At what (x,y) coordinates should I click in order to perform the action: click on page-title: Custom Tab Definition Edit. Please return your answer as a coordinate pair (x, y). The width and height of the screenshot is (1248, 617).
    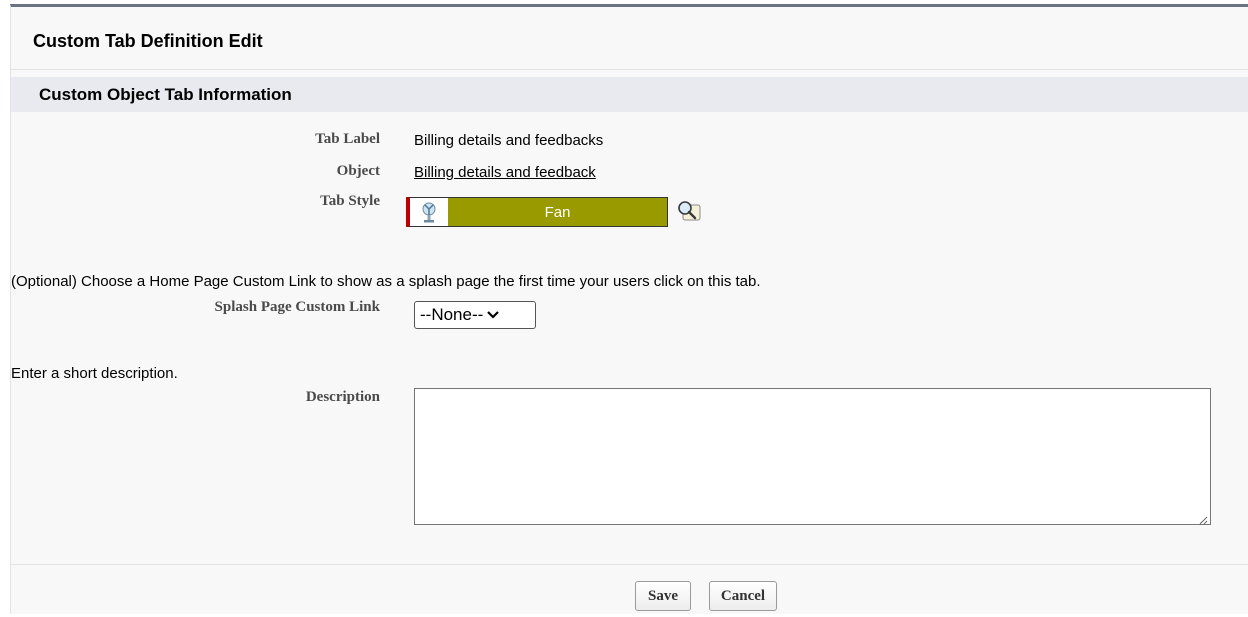
    Looking at the image, I should click on (148, 41).